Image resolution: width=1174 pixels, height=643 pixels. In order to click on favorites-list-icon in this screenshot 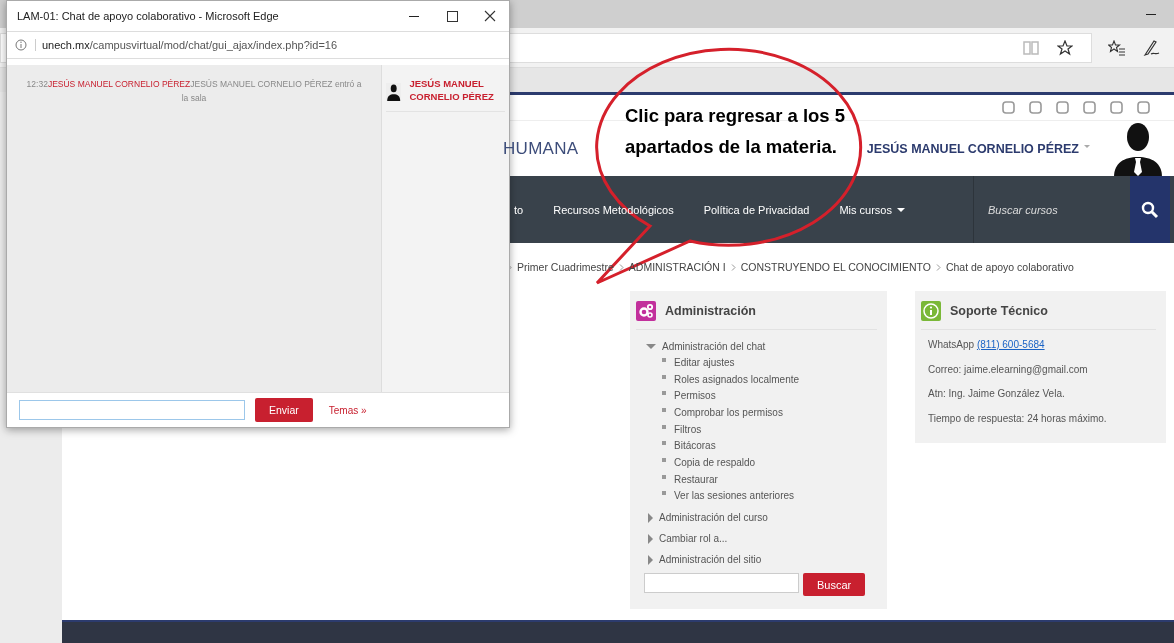, I will do `click(1117, 47)`.